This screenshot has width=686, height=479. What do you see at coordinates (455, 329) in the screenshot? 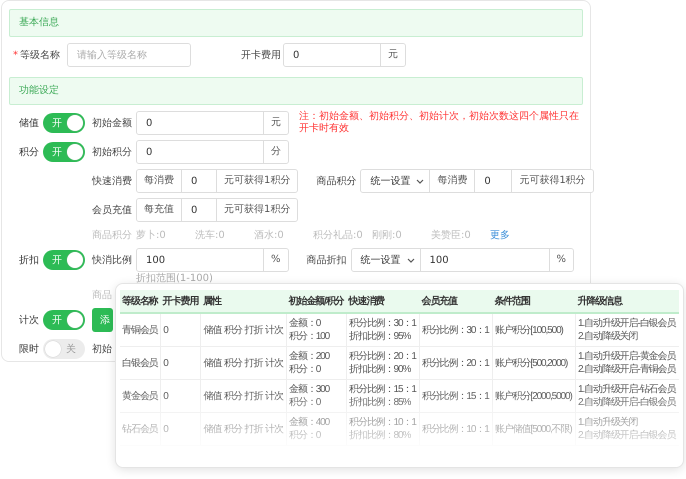
I see `table-cell: 积分比例：30：1` at bounding box center [455, 329].